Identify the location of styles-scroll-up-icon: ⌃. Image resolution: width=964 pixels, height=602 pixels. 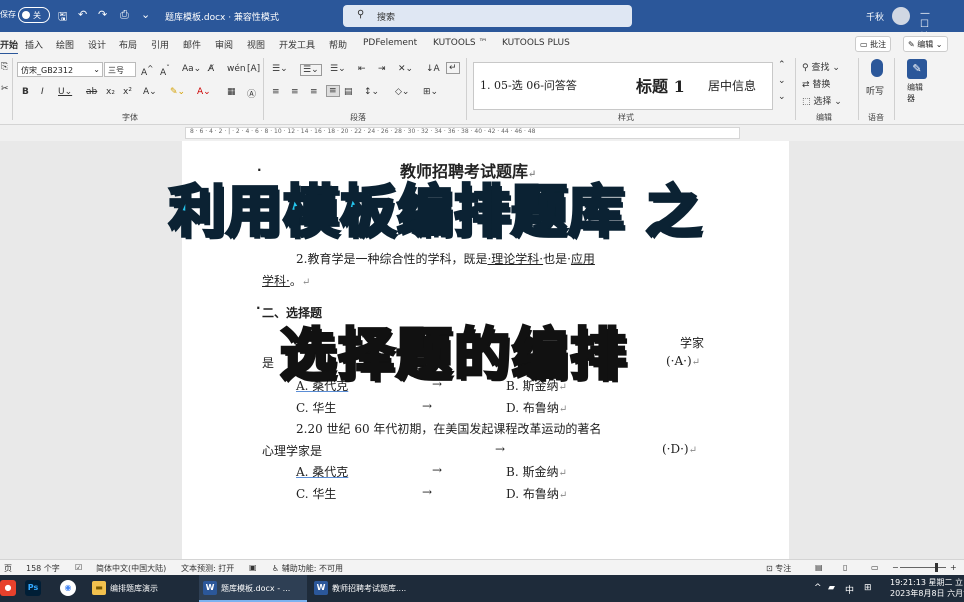
(782, 65).